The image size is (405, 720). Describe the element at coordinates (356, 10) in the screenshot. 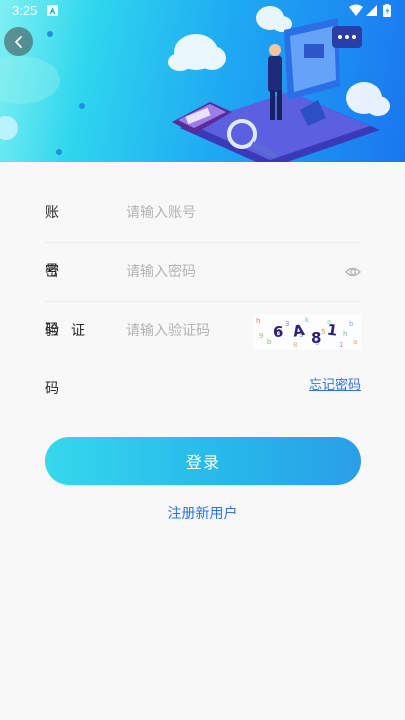

I see `wifi-icon` at that location.